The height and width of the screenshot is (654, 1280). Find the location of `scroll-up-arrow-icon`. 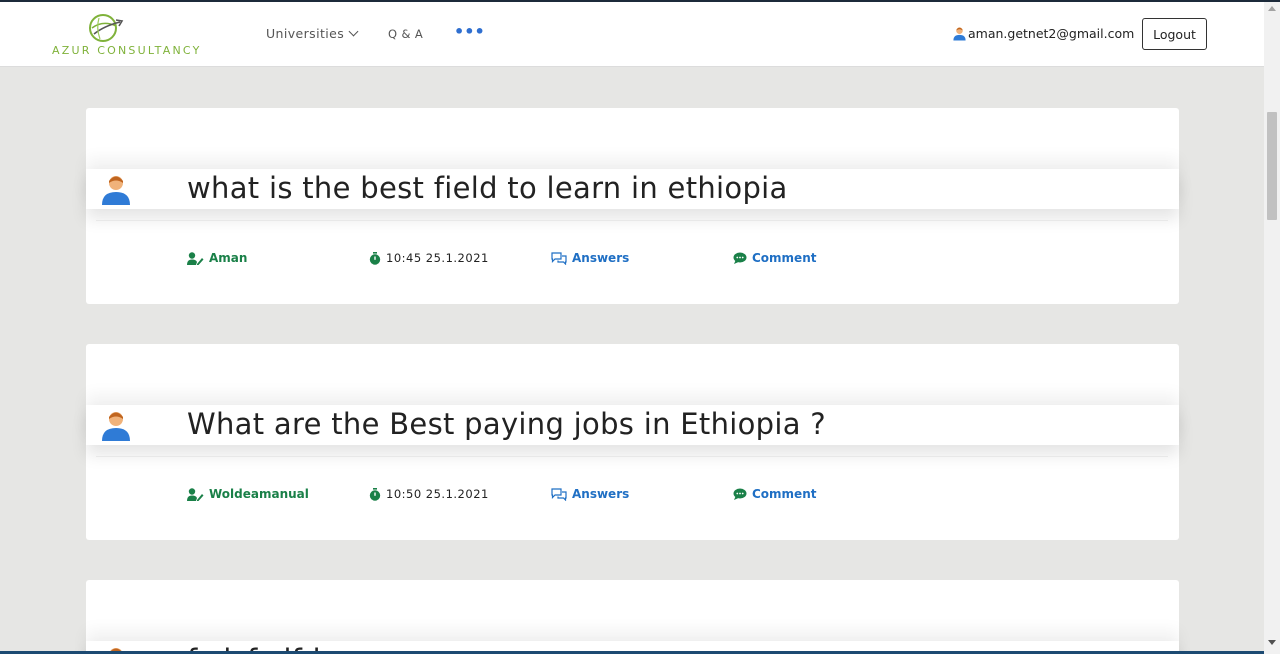

scroll-up-arrow-icon is located at coordinates (1272, 8).